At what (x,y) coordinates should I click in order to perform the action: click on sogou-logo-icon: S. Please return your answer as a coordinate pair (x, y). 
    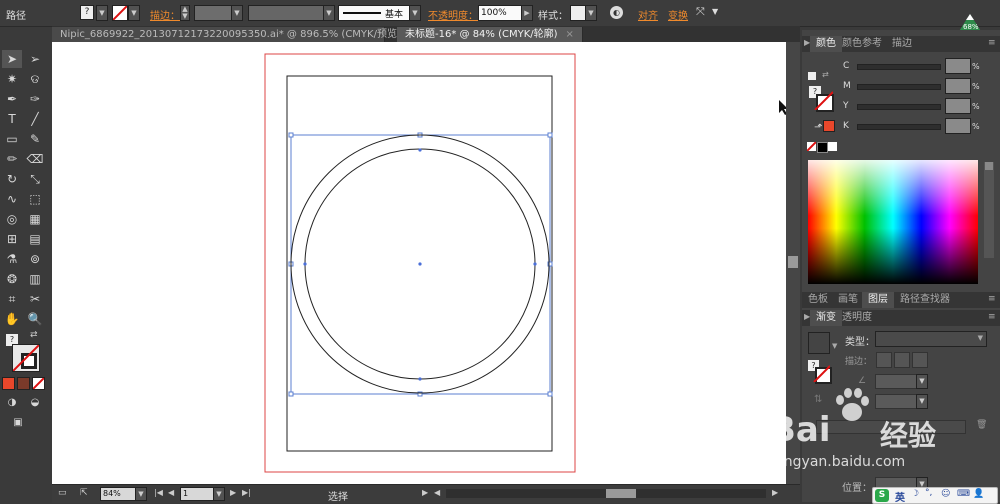
    Looking at the image, I should click on (882, 495).